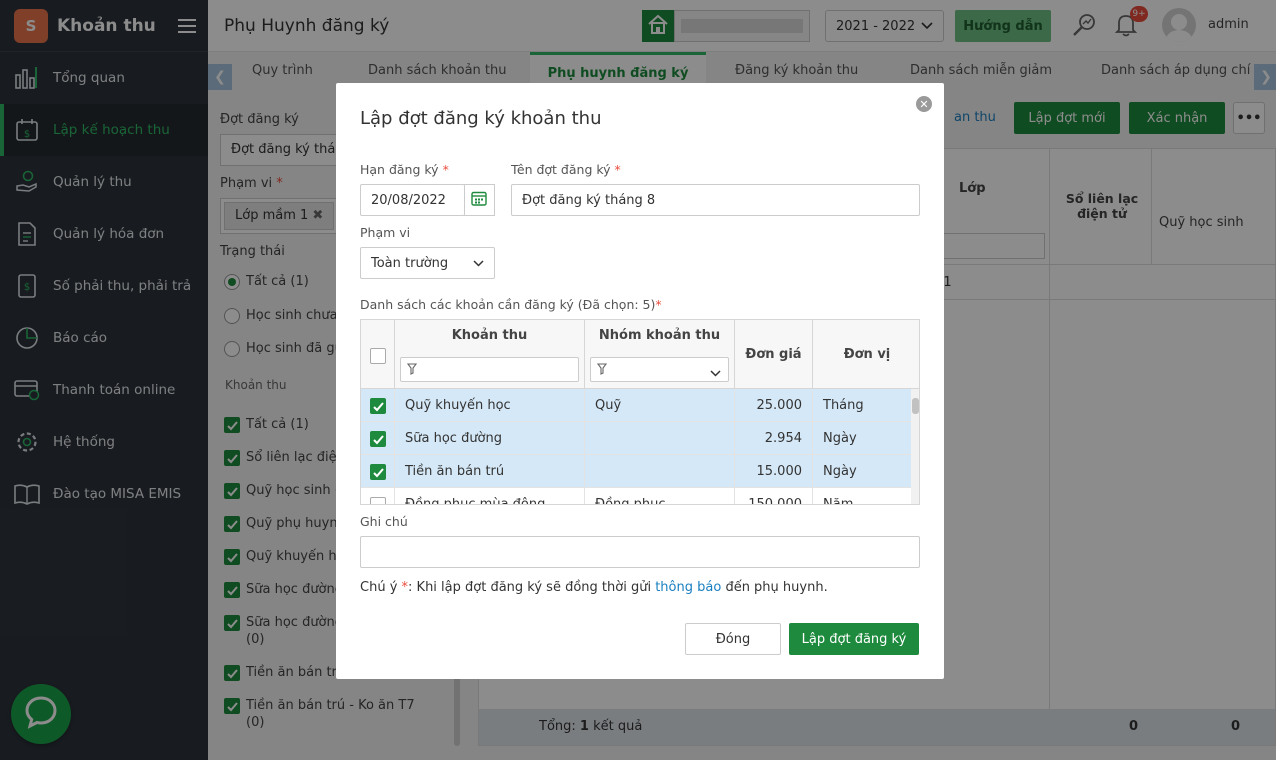 This screenshot has height=760, width=1276. Describe the element at coordinates (924, 104) in the screenshot. I see `close-icon: ✕` at that location.